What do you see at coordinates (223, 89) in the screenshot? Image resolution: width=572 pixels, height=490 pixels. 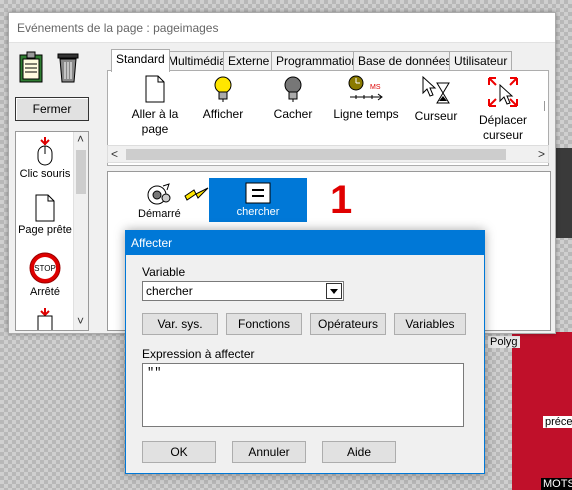 I see `lightbulb-on-icon` at bounding box center [223, 89].